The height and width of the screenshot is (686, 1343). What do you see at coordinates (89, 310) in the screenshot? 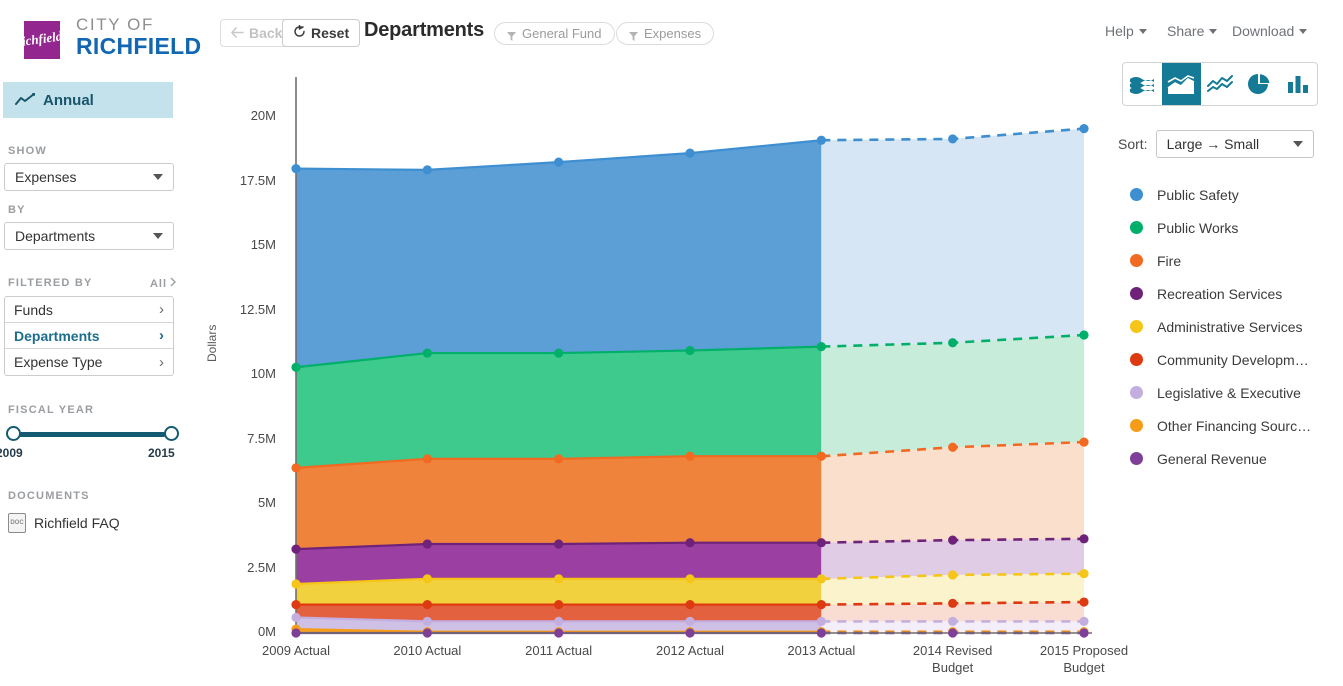
I see `filter-row-funds: Funds ›` at bounding box center [89, 310].